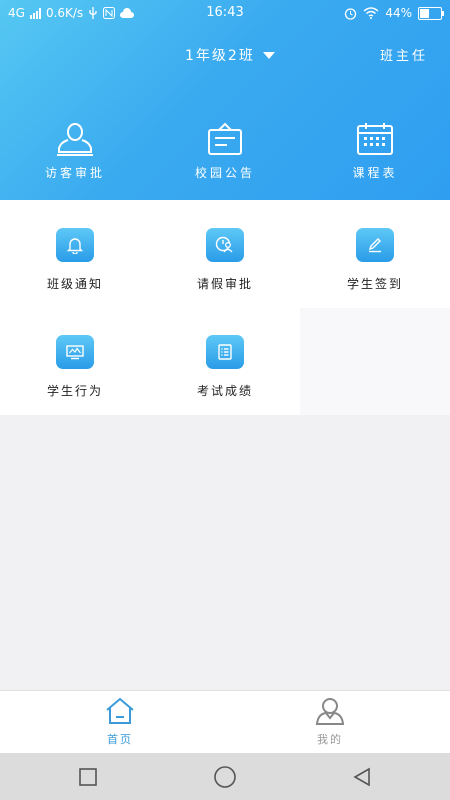  I want to click on alarm-icon, so click(351, 13).